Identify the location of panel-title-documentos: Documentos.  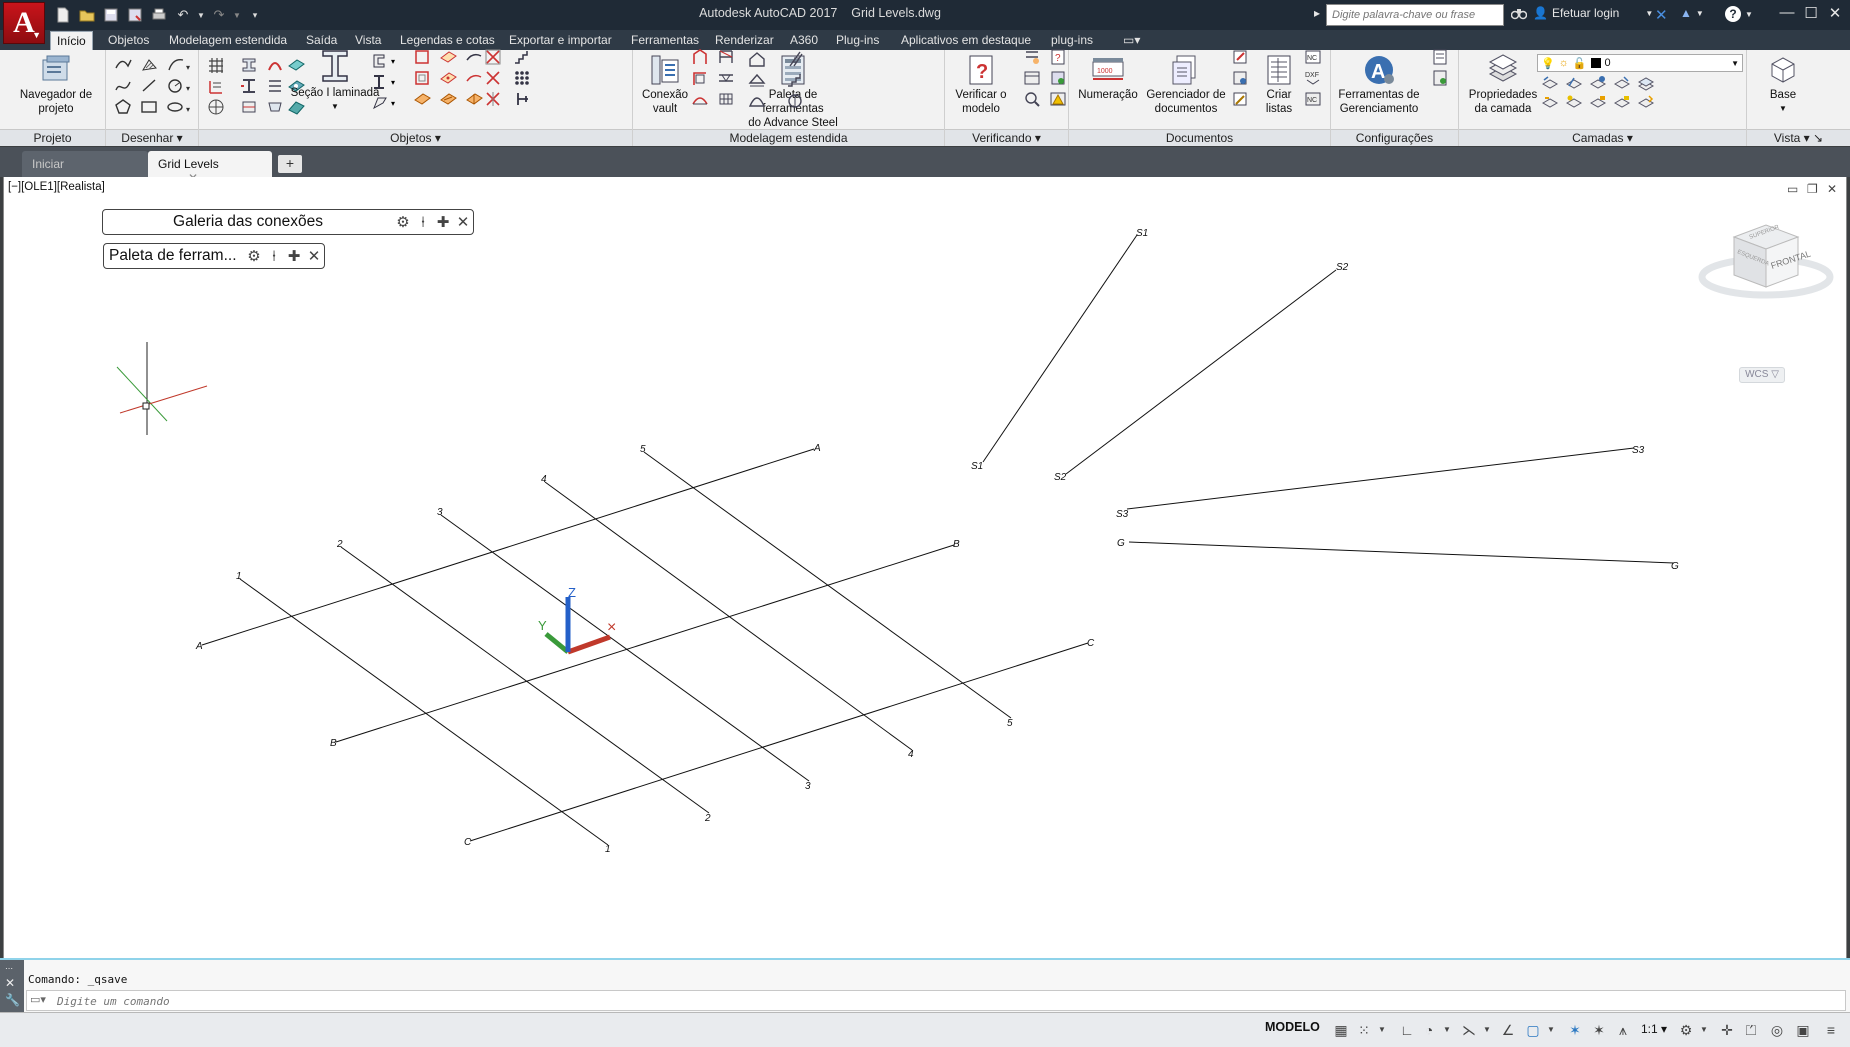
(1199, 137).